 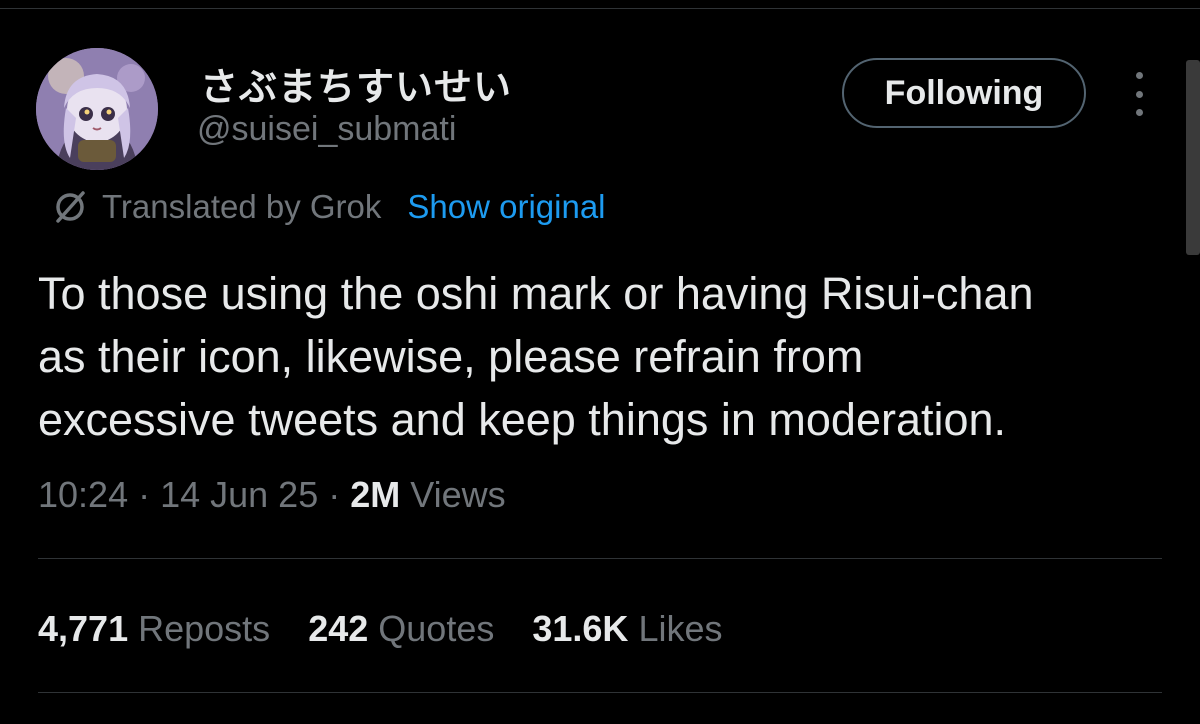 What do you see at coordinates (600, 8) in the screenshot?
I see `top-divider` at bounding box center [600, 8].